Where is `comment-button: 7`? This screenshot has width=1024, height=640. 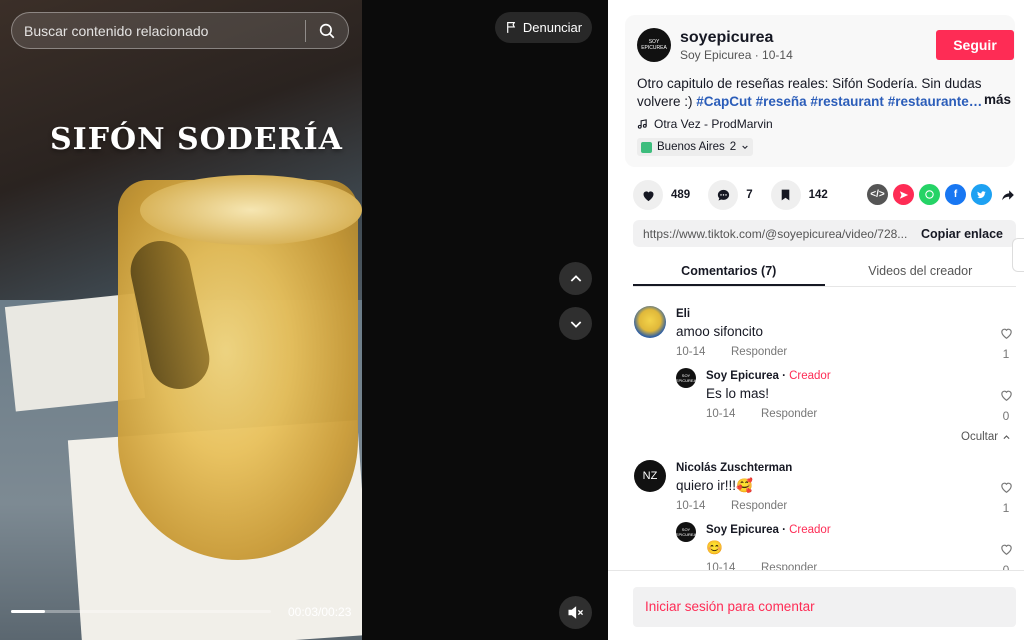 comment-button: 7 is located at coordinates (730, 195).